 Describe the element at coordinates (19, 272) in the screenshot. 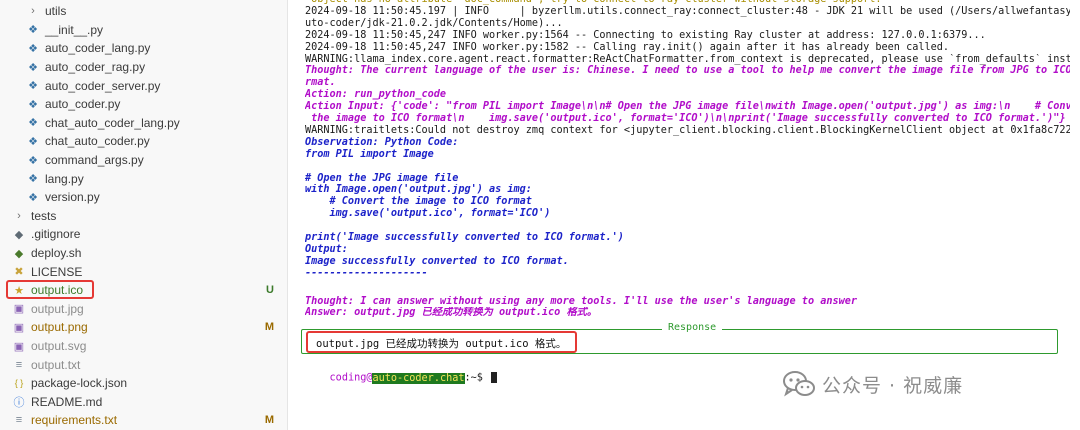

I see `license-icon: ✖` at that location.